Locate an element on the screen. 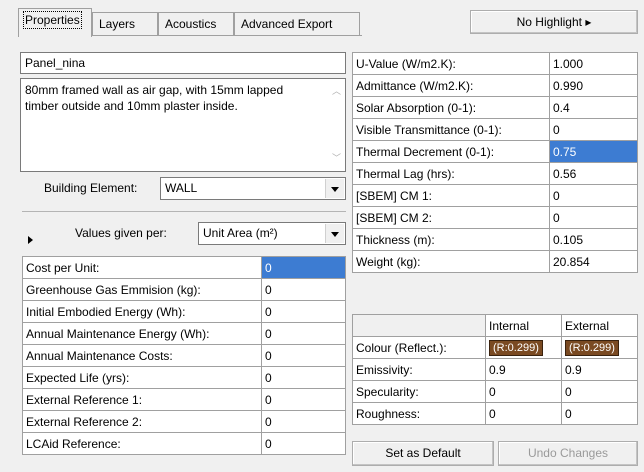 This screenshot has height=472, width=644. tab-layers: Layers is located at coordinates (125, 24).